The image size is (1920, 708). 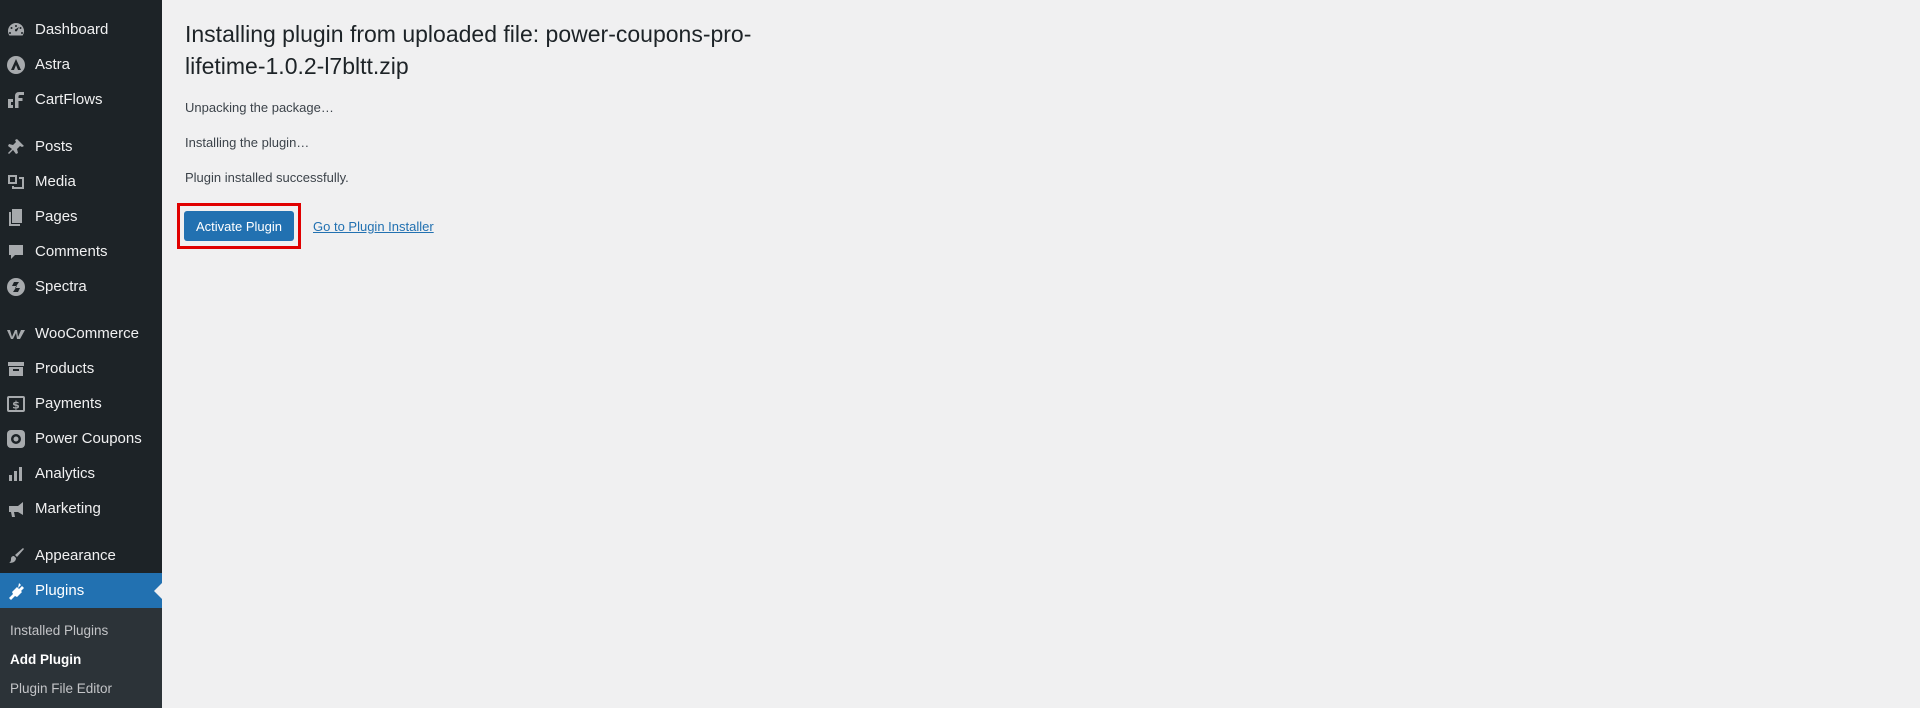 What do you see at coordinates (68, 508) in the screenshot?
I see `menu-label: Marketing` at bounding box center [68, 508].